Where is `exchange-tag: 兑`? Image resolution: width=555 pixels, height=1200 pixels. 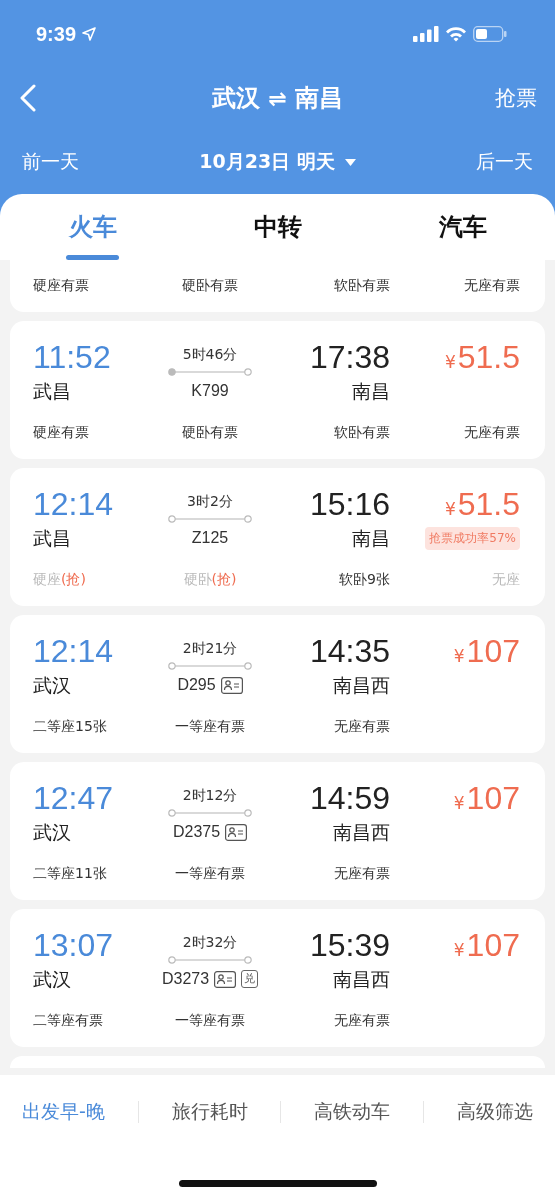 exchange-tag: 兑 is located at coordinates (250, 979).